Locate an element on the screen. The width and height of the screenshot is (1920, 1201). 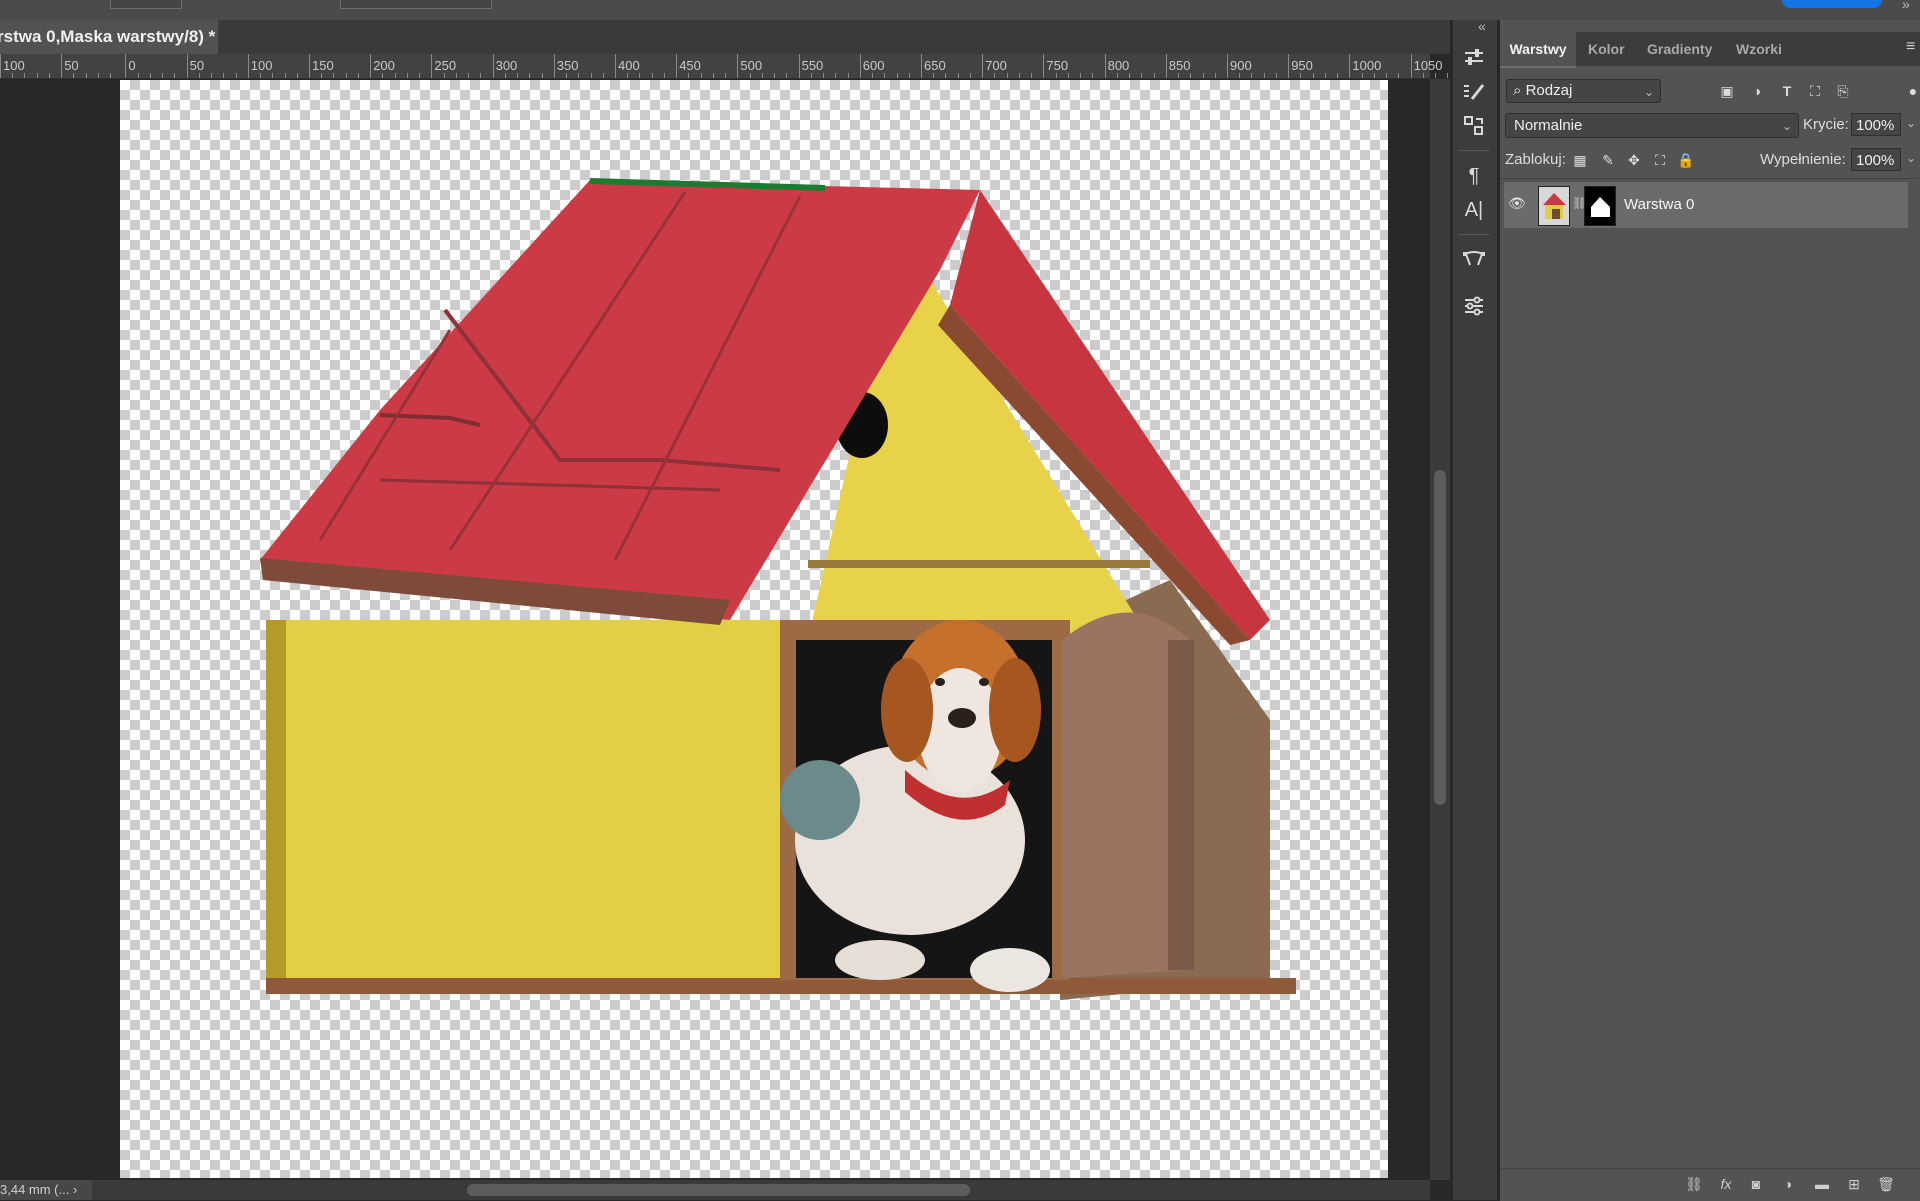
eye-icon: 👁 is located at coordinates (1518, 205).